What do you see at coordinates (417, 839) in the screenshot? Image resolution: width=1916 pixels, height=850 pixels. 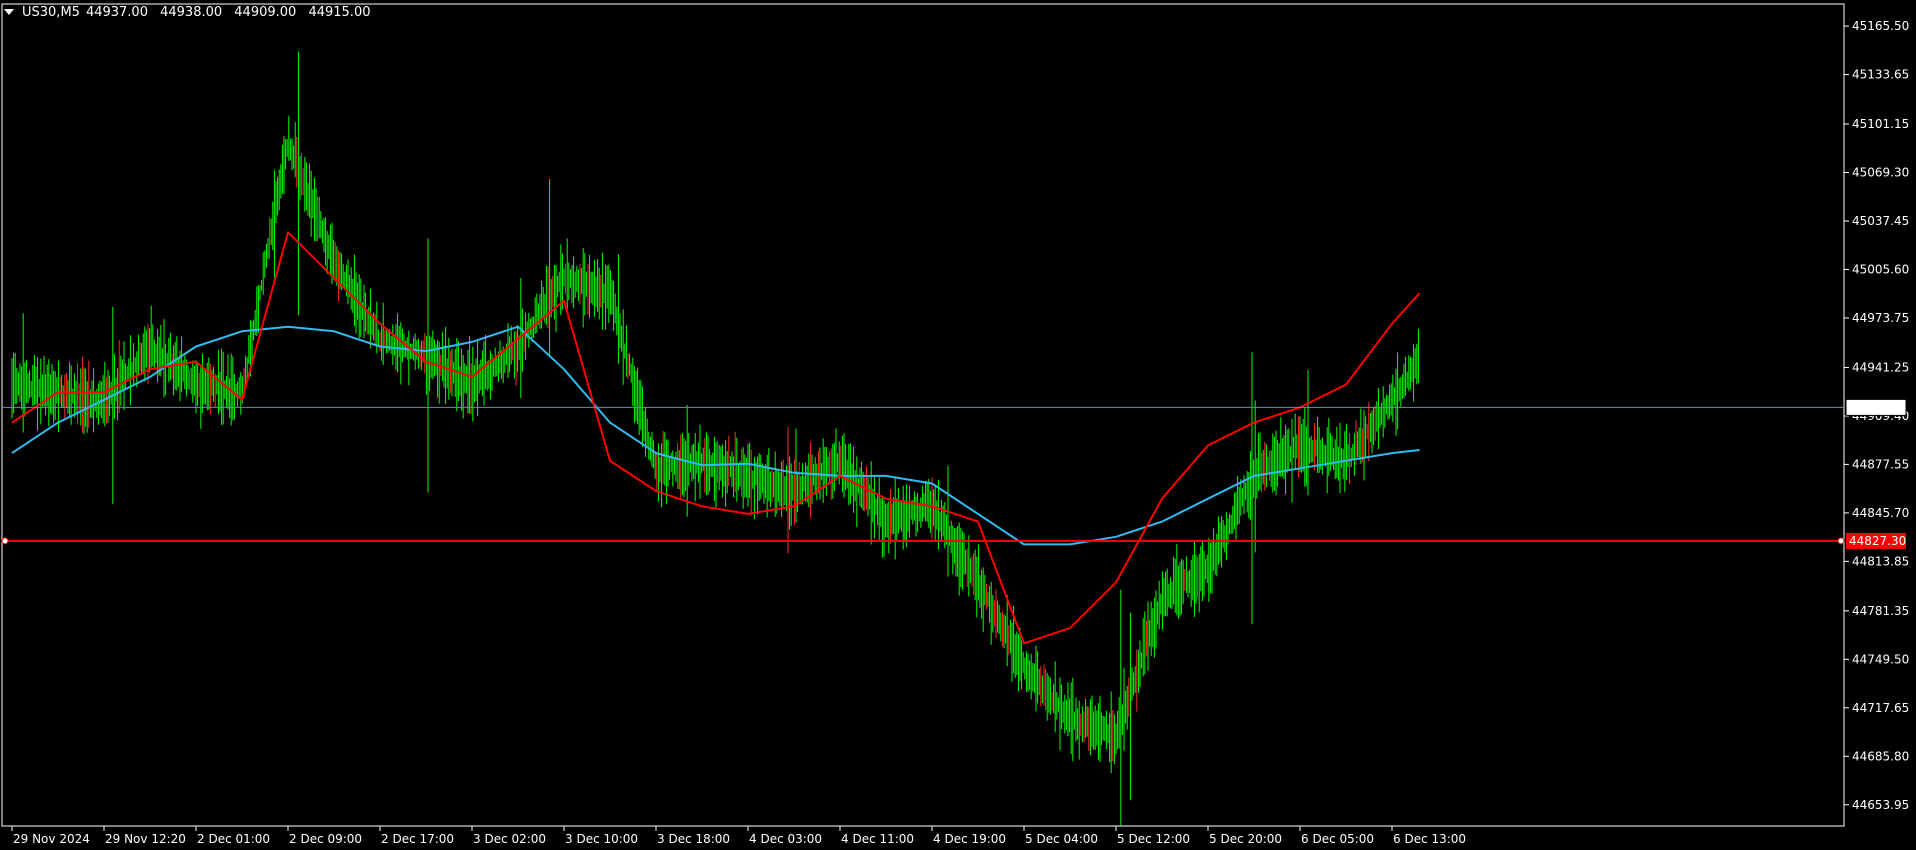 I see `x-tick-label: 2 Dec 17:00` at bounding box center [417, 839].